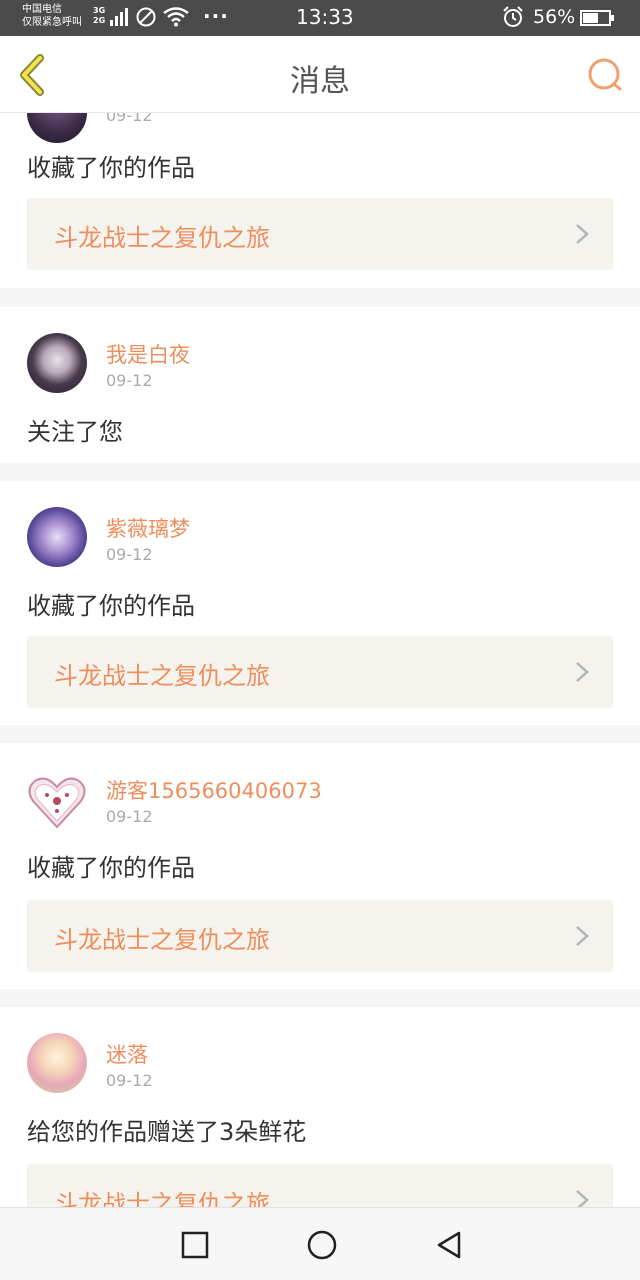 The height and width of the screenshot is (1280, 640). Describe the element at coordinates (119, 17) in the screenshot. I see `signal-icon` at that location.